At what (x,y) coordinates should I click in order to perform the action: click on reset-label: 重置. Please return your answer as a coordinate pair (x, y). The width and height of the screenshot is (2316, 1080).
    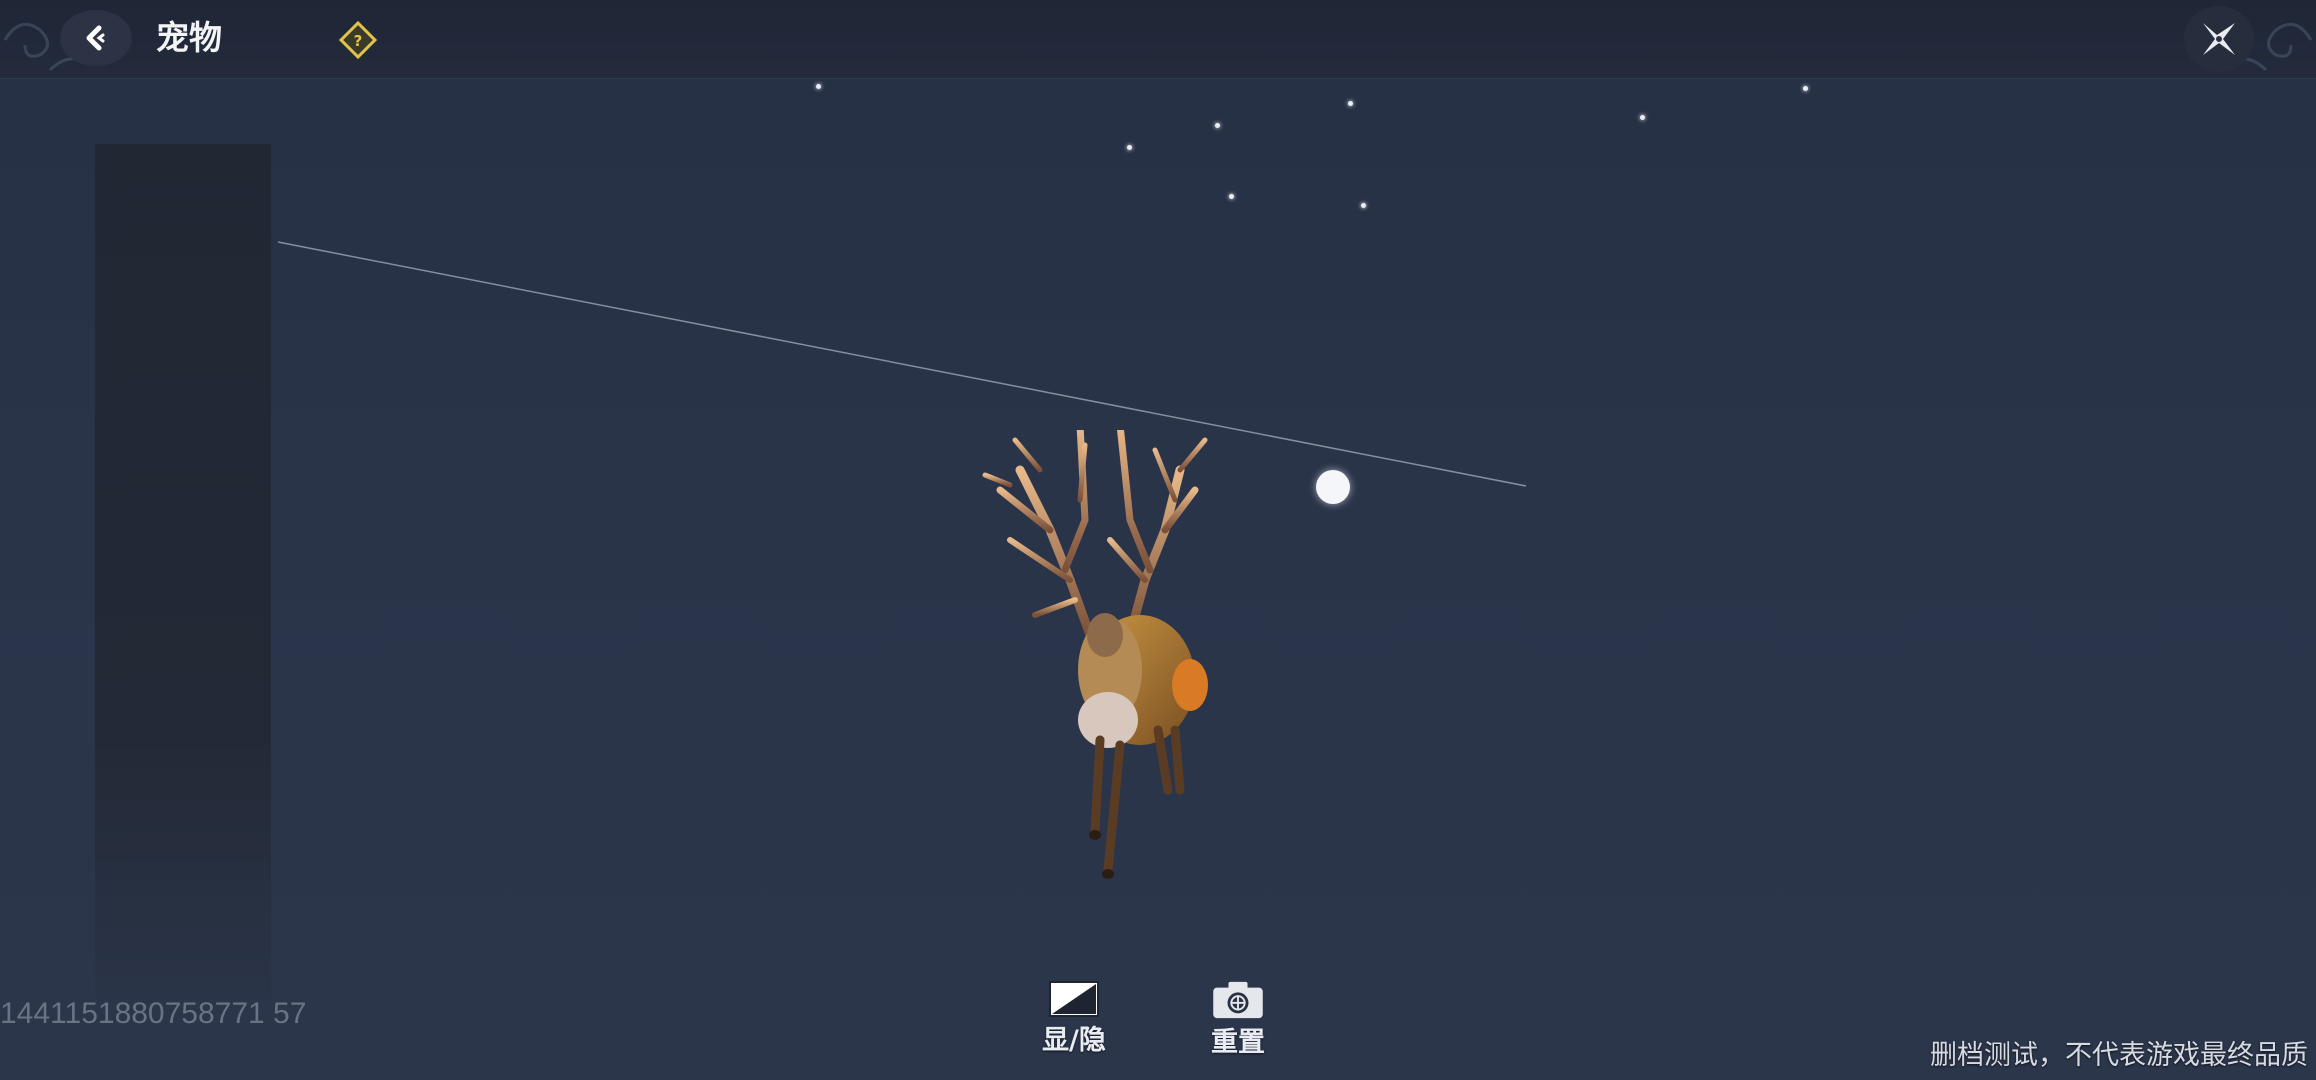
    Looking at the image, I should click on (1238, 1042).